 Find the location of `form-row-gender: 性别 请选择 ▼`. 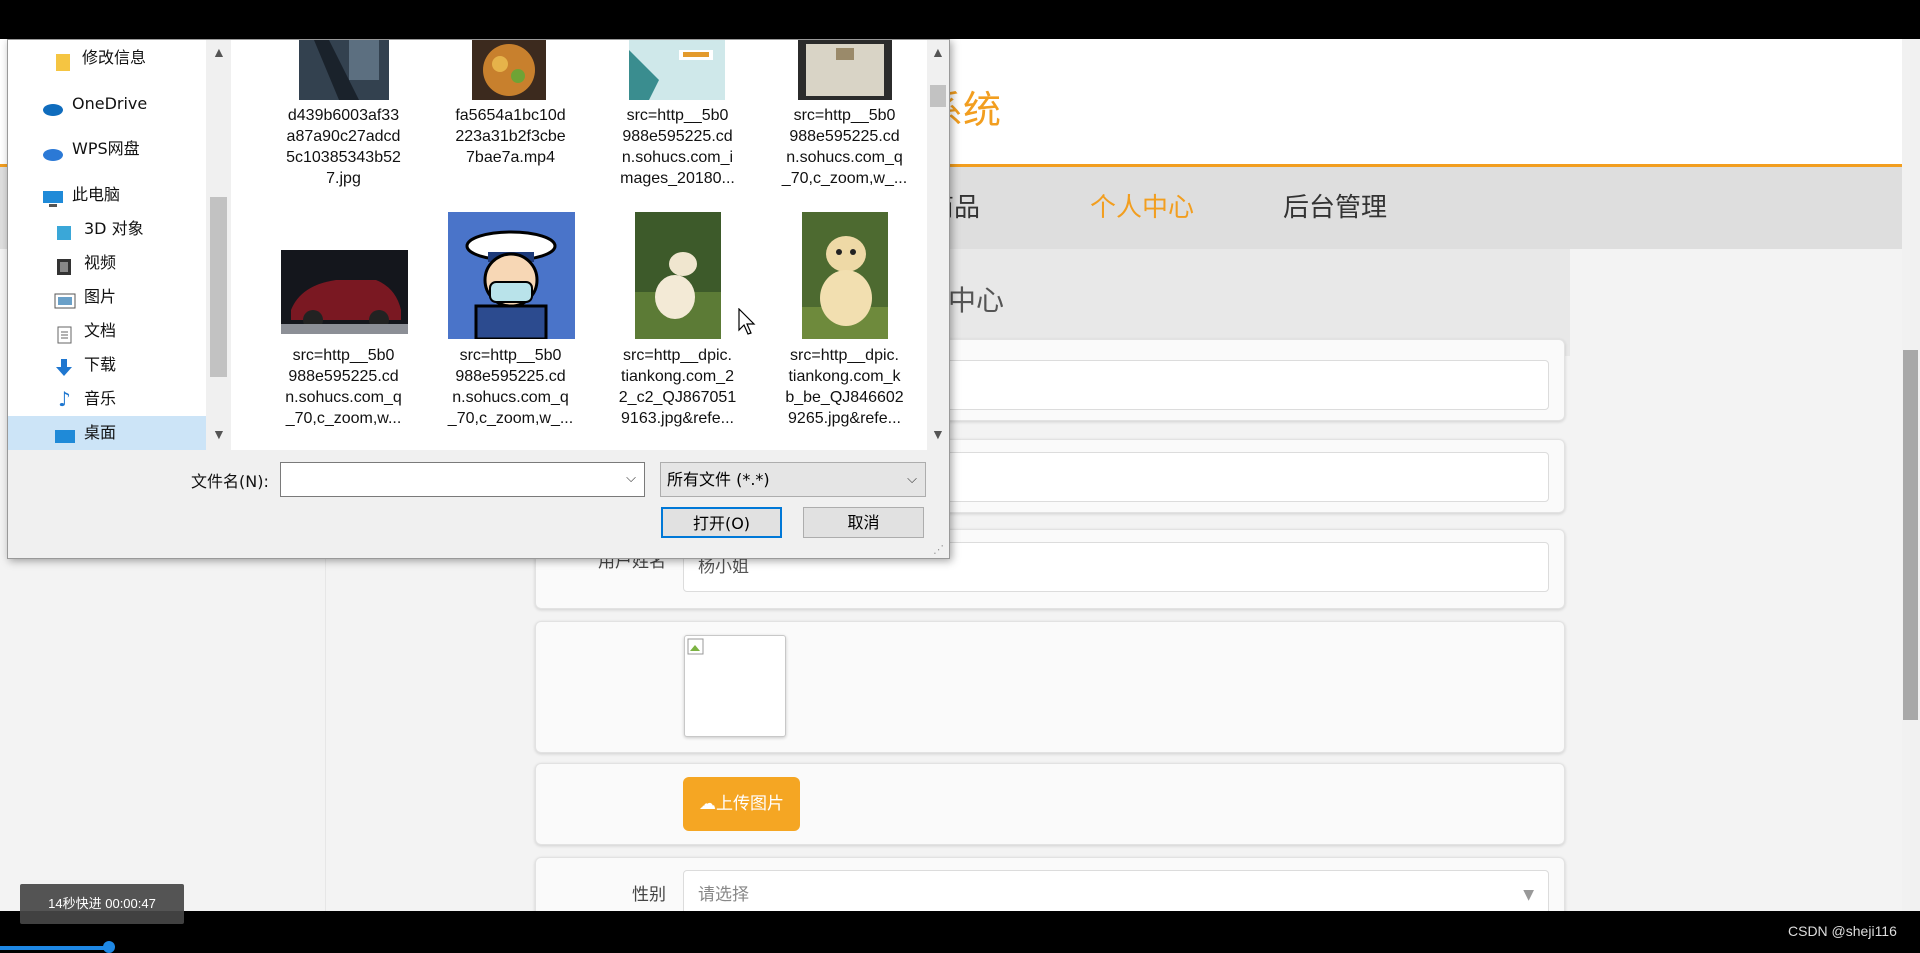

form-row-gender: 性别 请选择 ▼ is located at coordinates (1050, 884).